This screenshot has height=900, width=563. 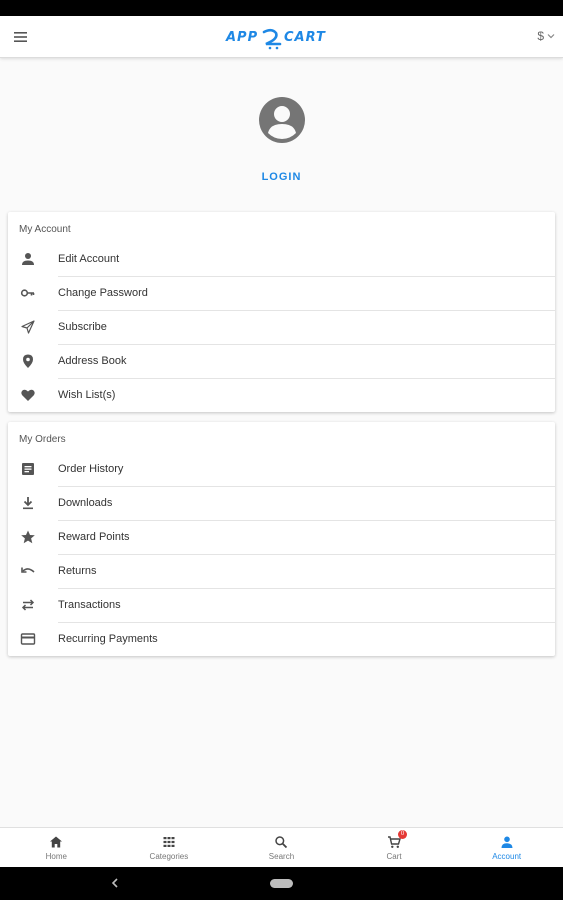 What do you see at coordinates (169, 842) in the screenshot?
I see `grid-icon` at bounding box center [169, 842].